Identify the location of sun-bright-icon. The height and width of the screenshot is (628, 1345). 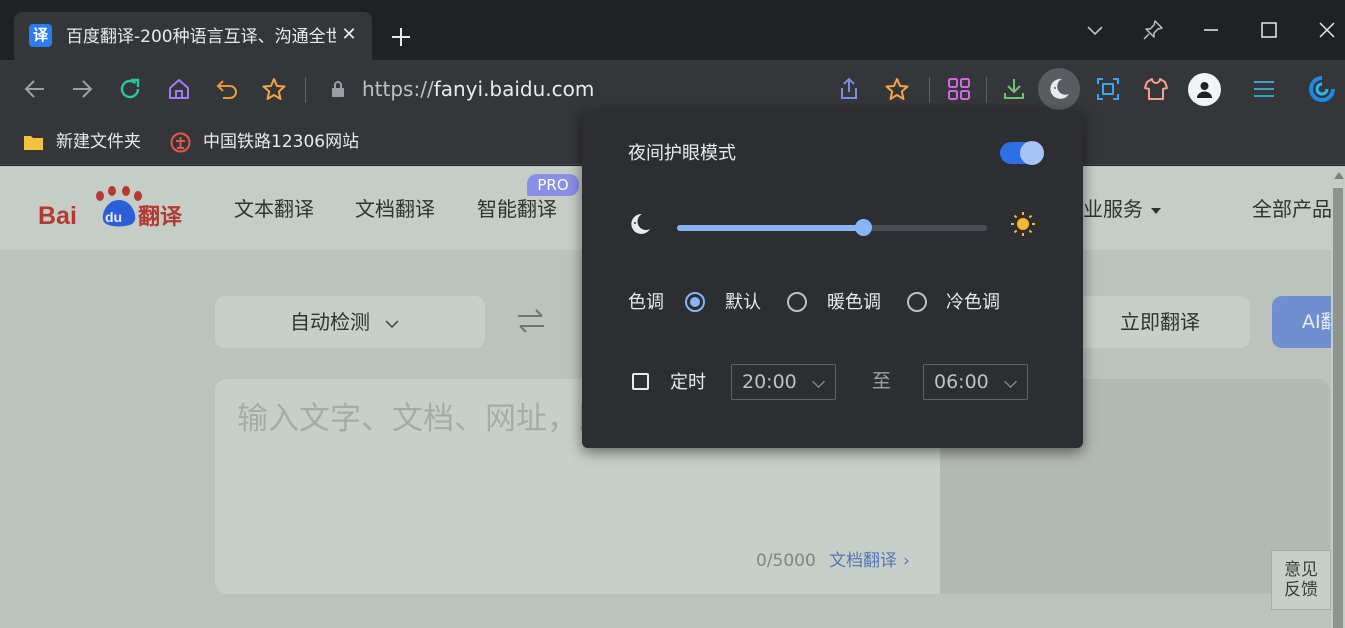
(1023, 224).